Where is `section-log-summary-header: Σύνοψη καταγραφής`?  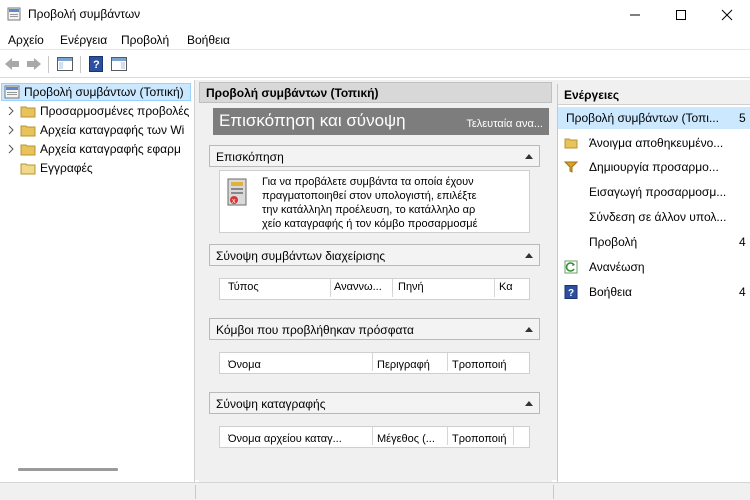 section-log-summary-header: Σύνοψη καταγραφής is located at coordinates (374, 403).